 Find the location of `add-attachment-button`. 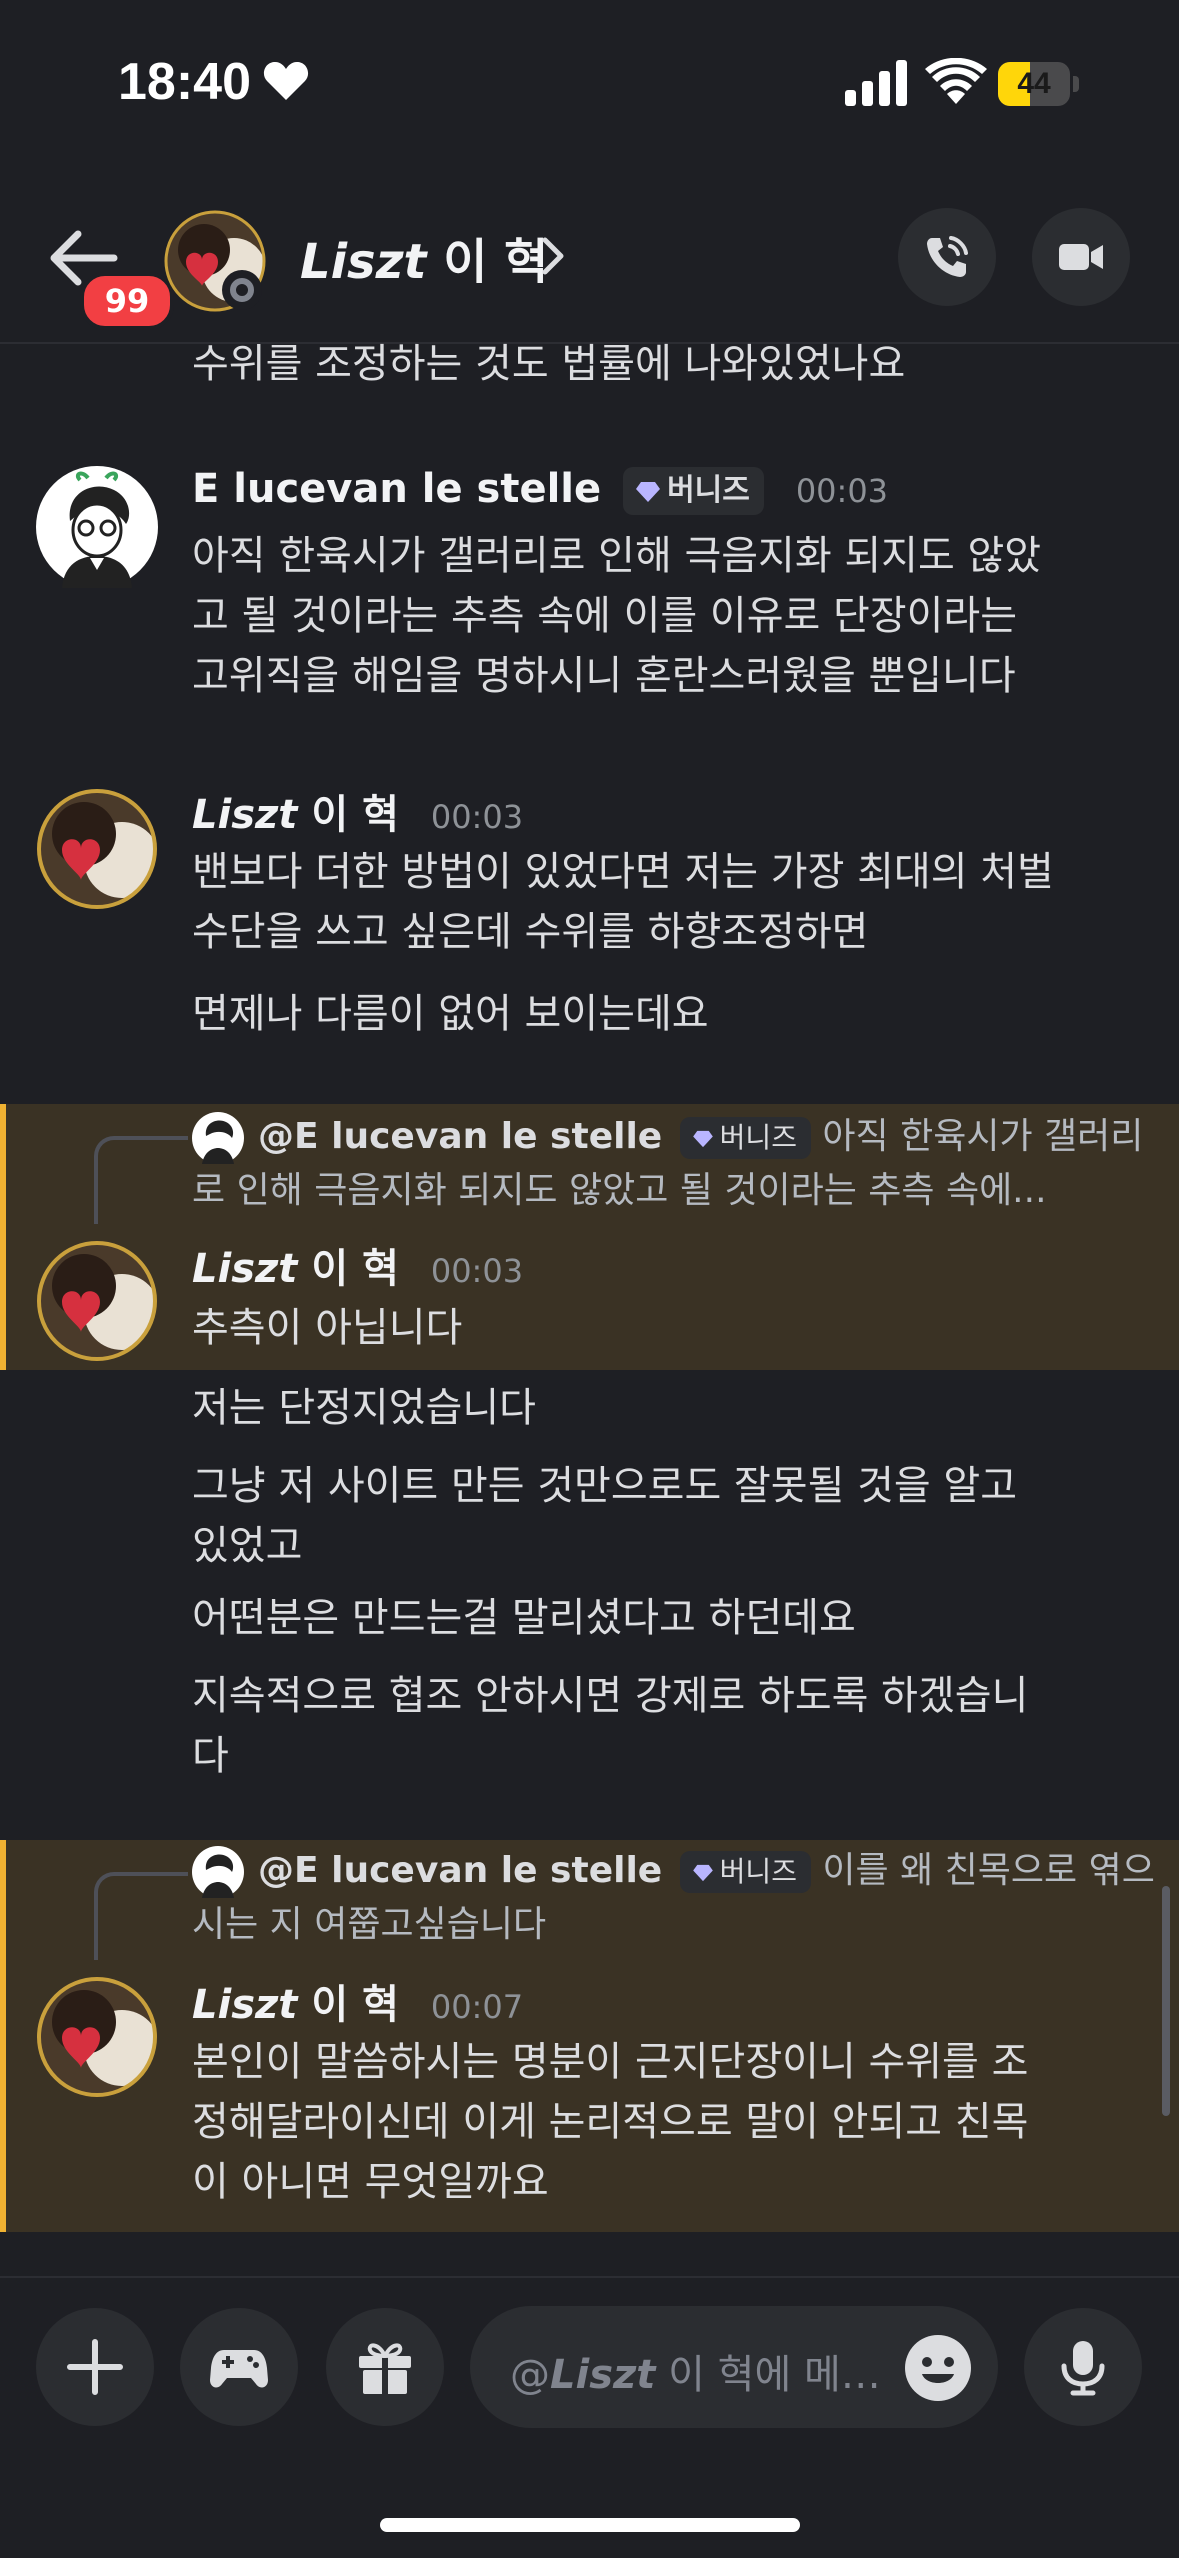

add-attachment-button is located at coordinates (95, 2367).